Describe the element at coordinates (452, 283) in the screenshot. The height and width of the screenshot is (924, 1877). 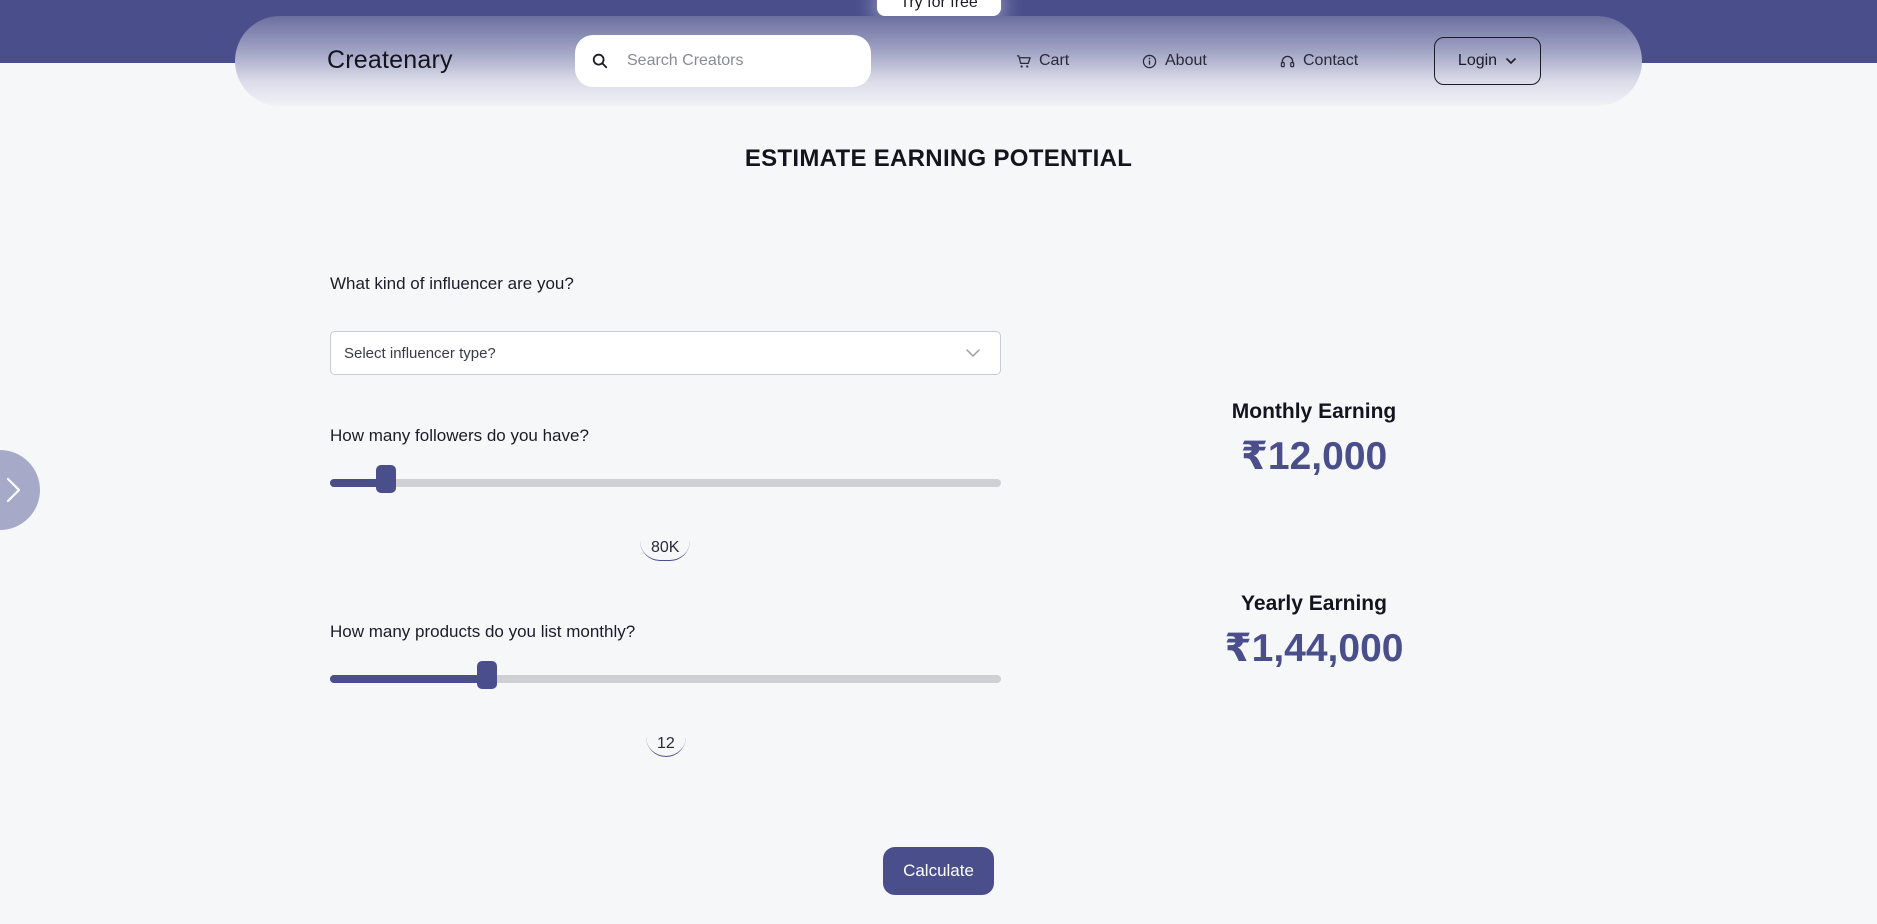
I see `influencer-type-question: What kind of influencer are you?` at that location.